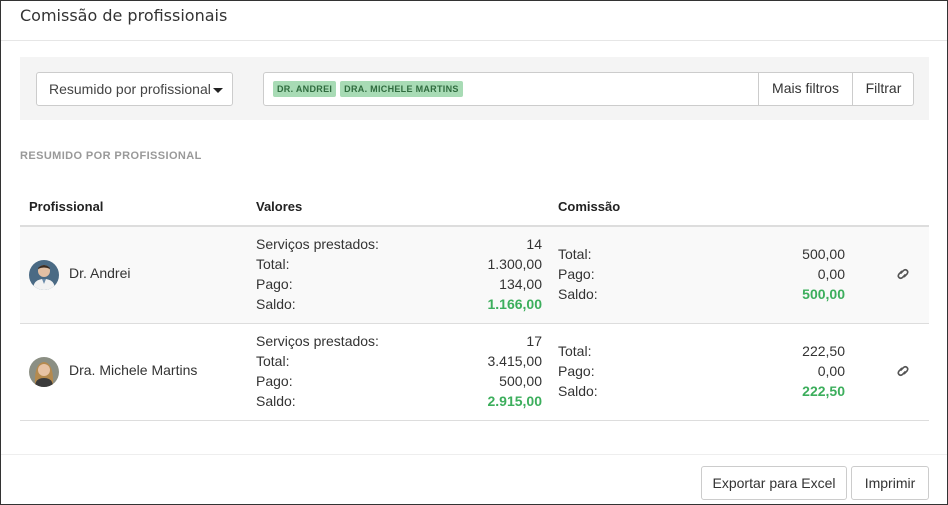 The image size is (948, 505). What do you see at coordinates (823, 391) in the screenshot?
I see `commission-balance-value: 222,50` at bounding box center [823, 391].